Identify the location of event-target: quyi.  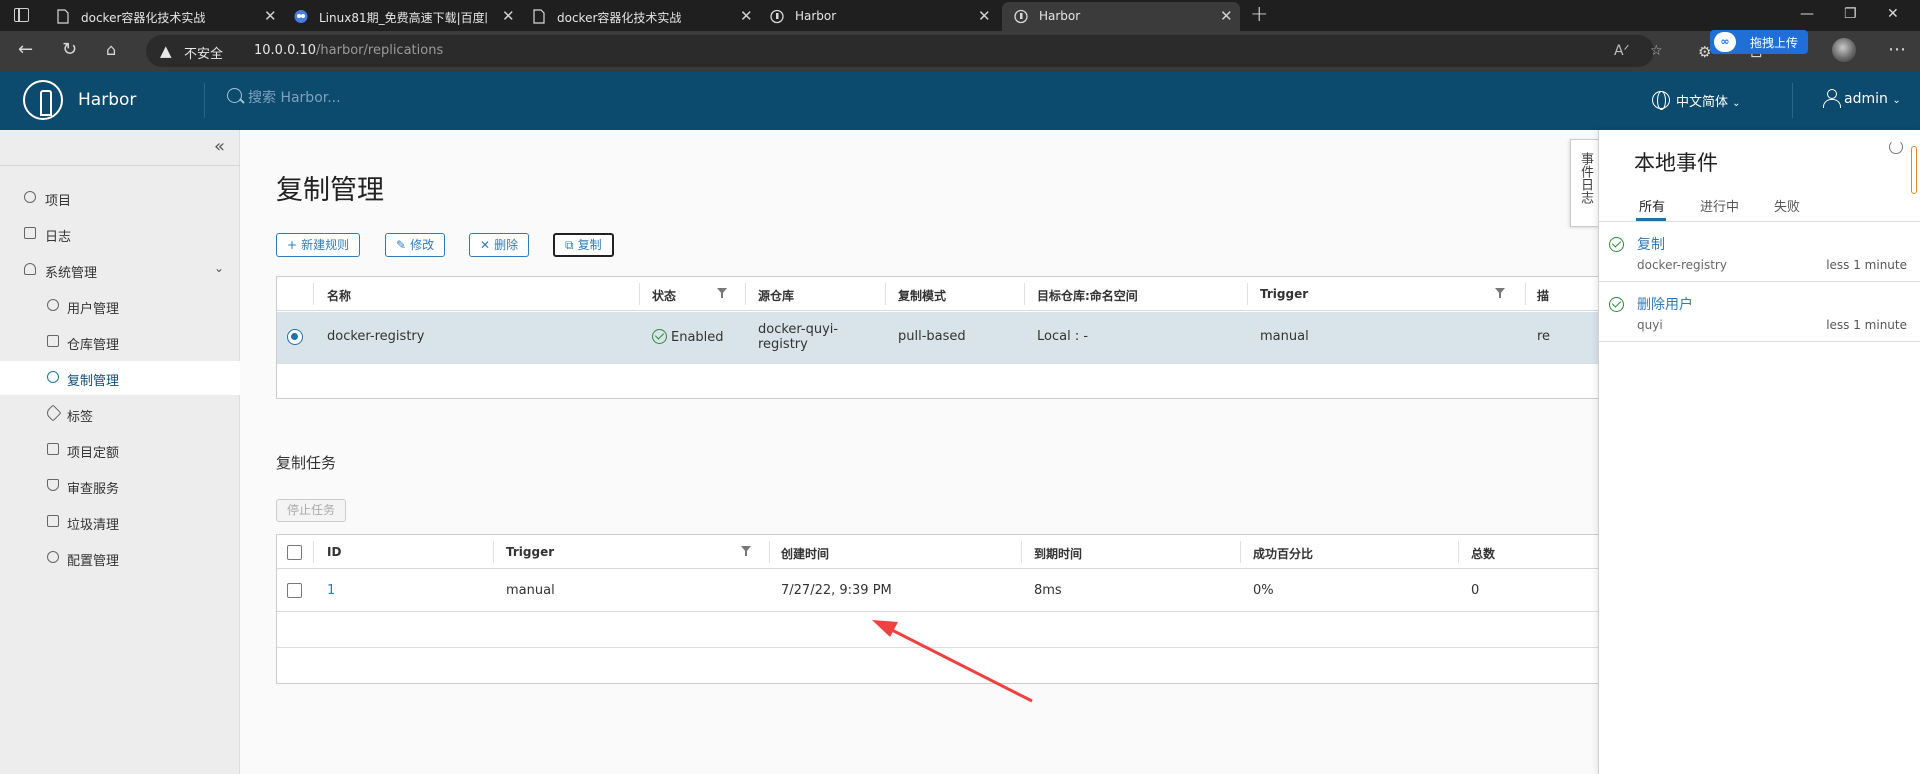
(1650, 325).